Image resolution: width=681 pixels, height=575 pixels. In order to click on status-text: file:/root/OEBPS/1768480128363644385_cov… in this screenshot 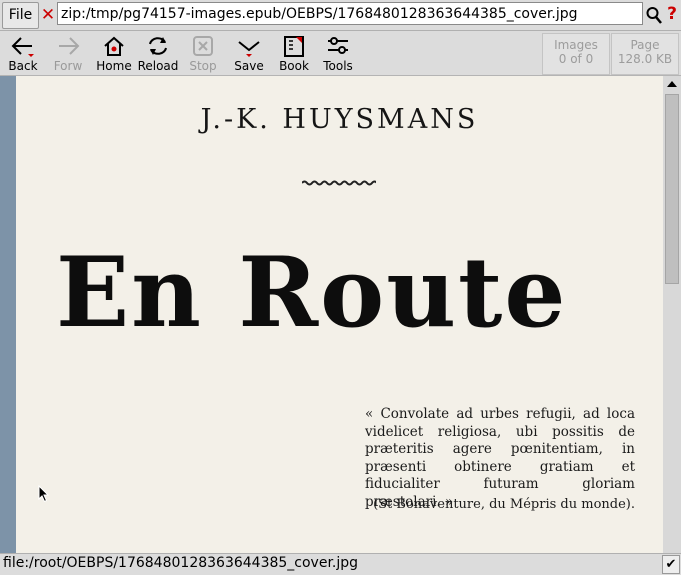, I will do `click(181, 563)`.